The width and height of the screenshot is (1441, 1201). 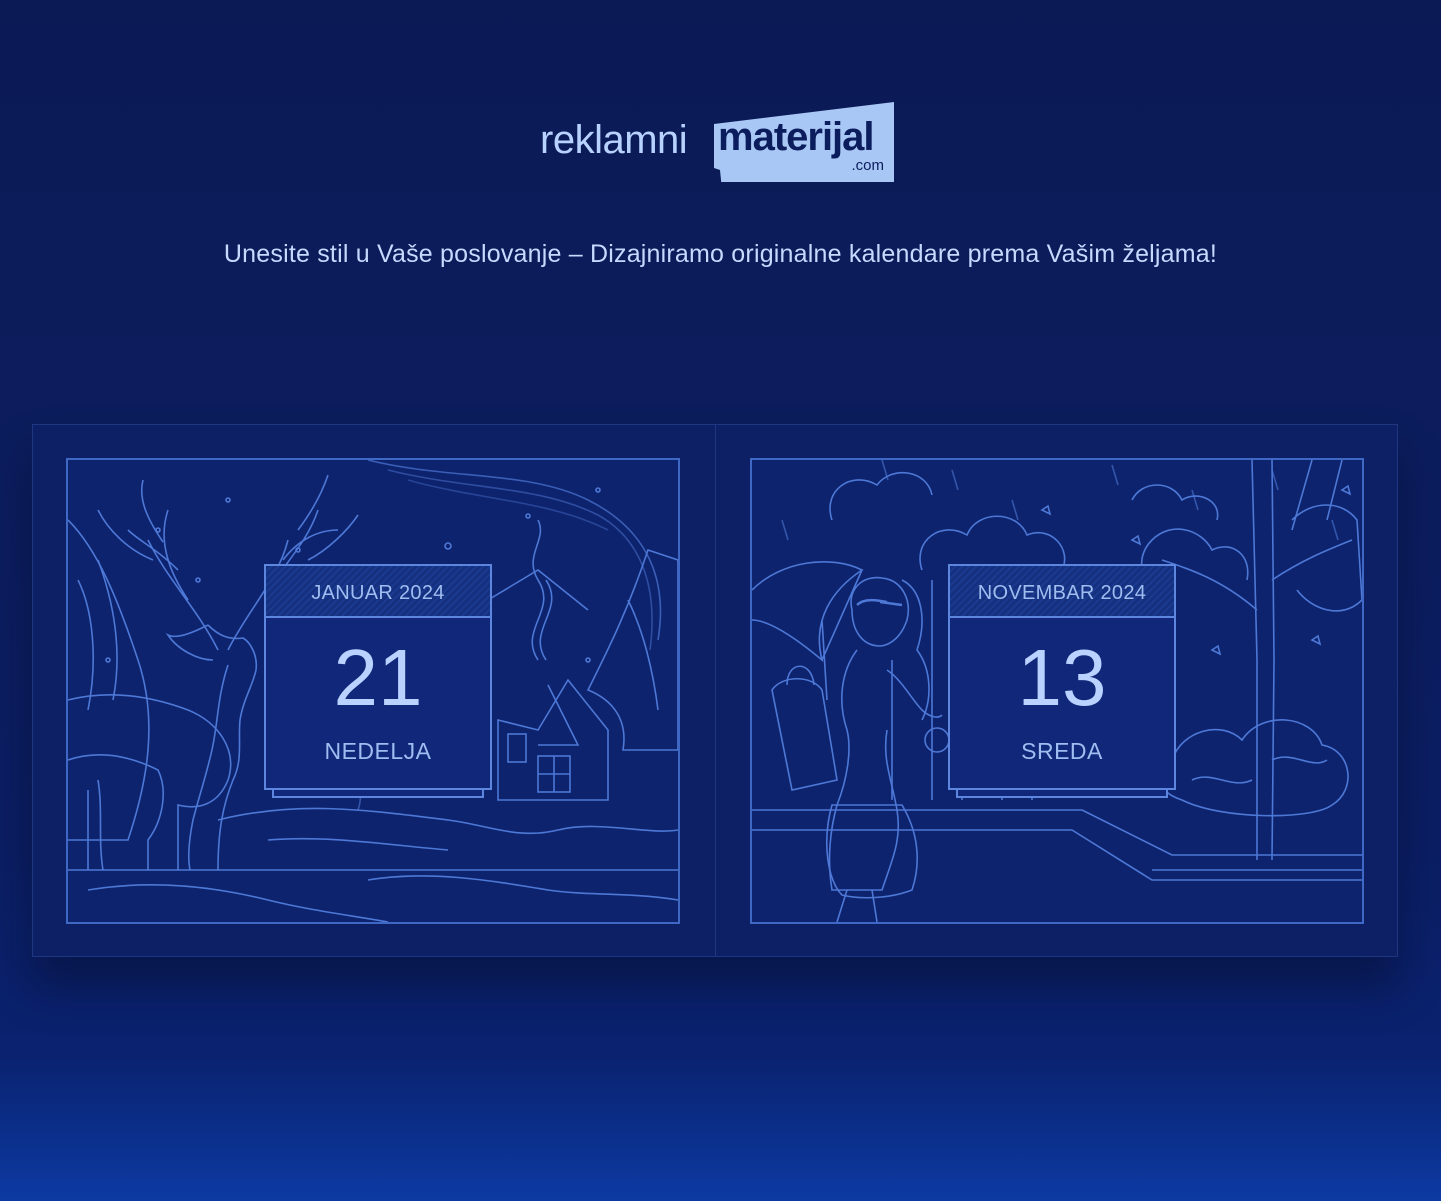 I want to click on logo-badge: materijal .com, so click(x=802, y=142).